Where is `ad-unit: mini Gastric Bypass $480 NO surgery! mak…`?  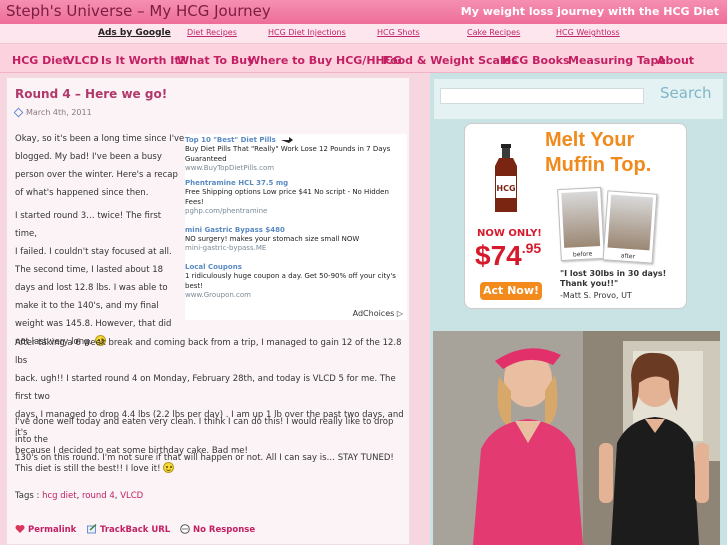 ad-unit: mini Gastric Bypass $480 NO surgery! mak… is located at coordinates (296, 239).